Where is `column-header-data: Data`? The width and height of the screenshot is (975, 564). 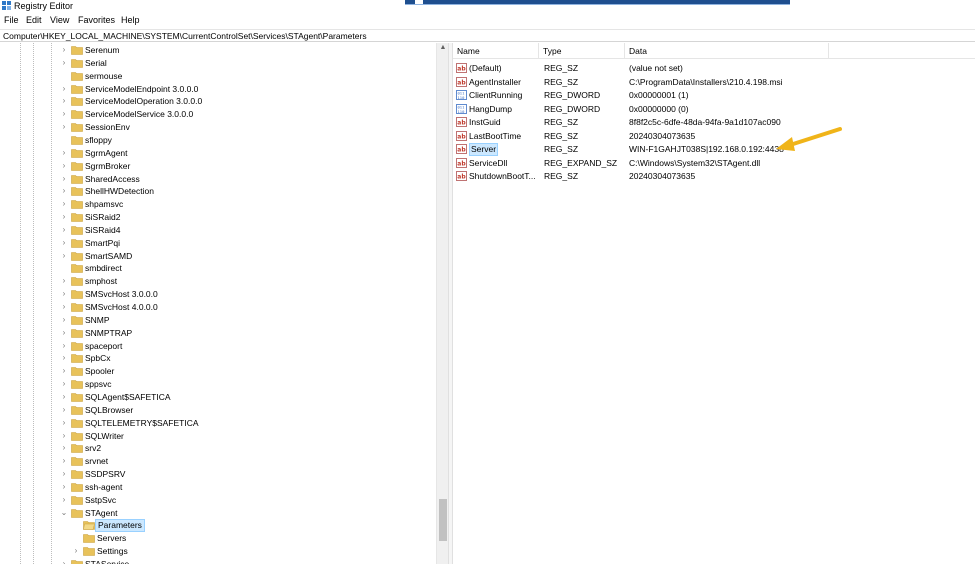
column-header-data: Data is located at coordinates (727, 51).